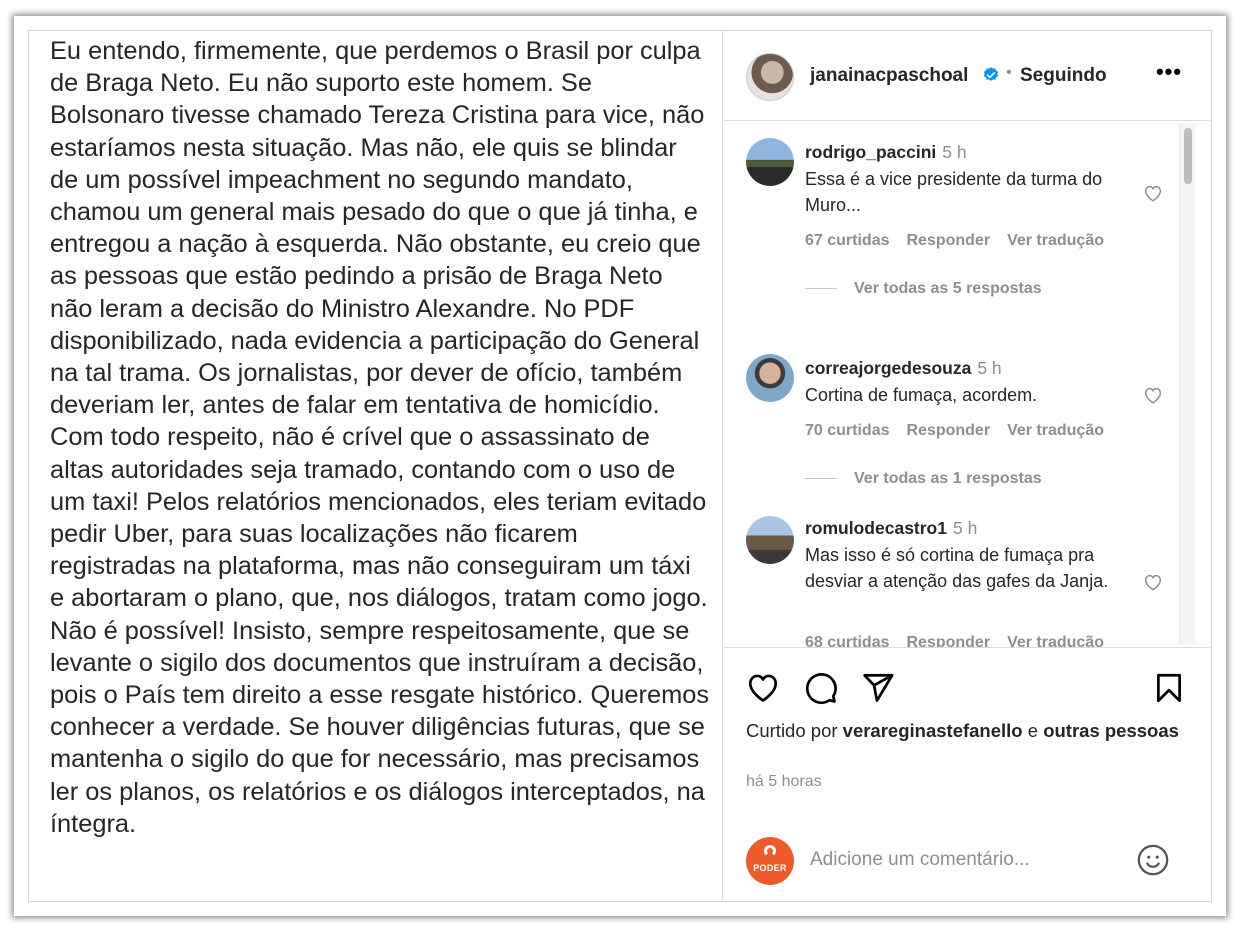  Describe the element at coordinates (967, 684) in the screenshot. I see `post-actions` at that location.